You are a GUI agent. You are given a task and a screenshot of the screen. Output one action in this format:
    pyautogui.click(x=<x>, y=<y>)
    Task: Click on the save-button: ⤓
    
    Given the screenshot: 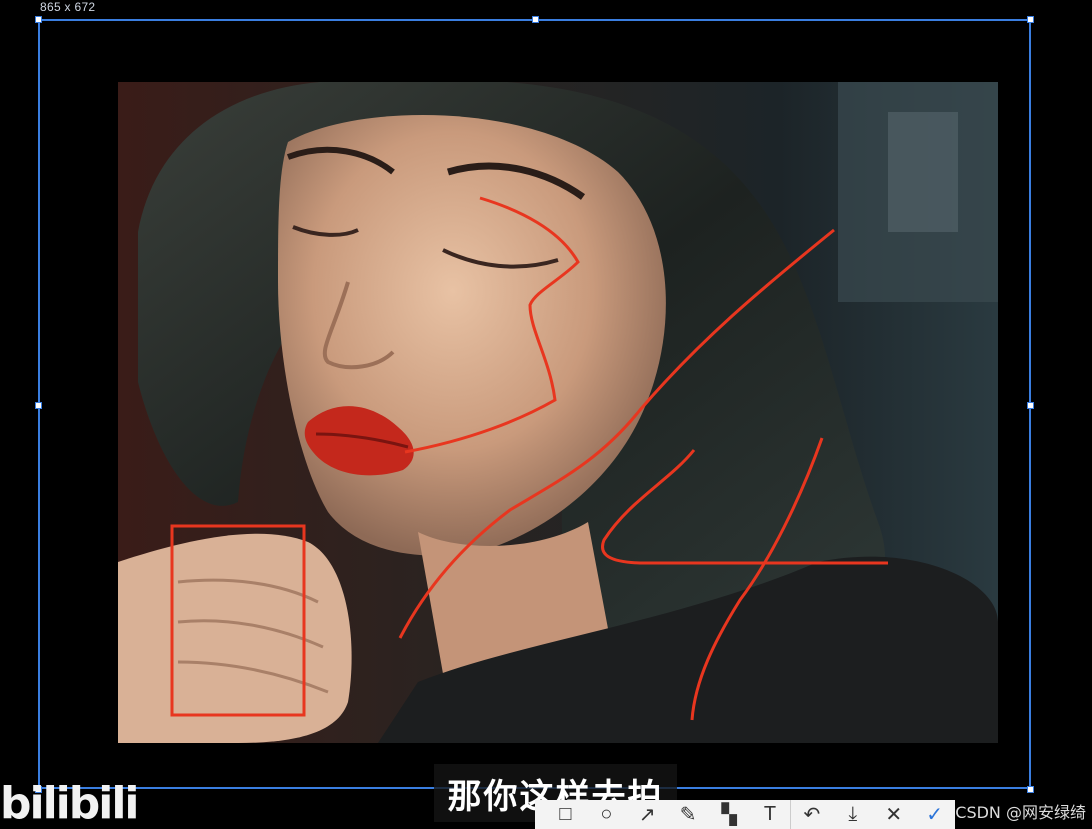 What is the action you would take?
    pyautogui.click(x=852, y=814)
    